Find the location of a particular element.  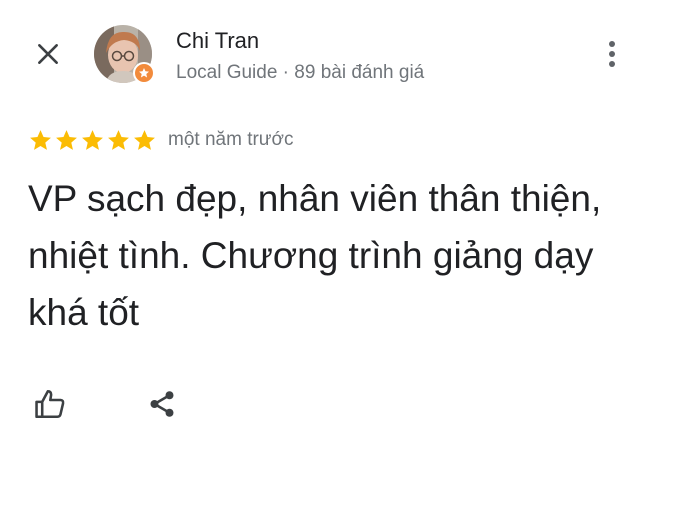

share-icon is located at coordinates (162, 404).